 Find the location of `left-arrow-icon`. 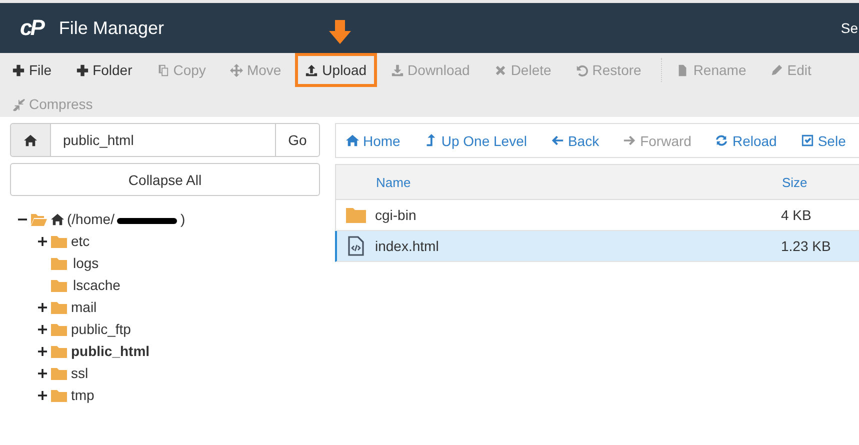

left-arrow-icon is located at coordinates (557, 140).